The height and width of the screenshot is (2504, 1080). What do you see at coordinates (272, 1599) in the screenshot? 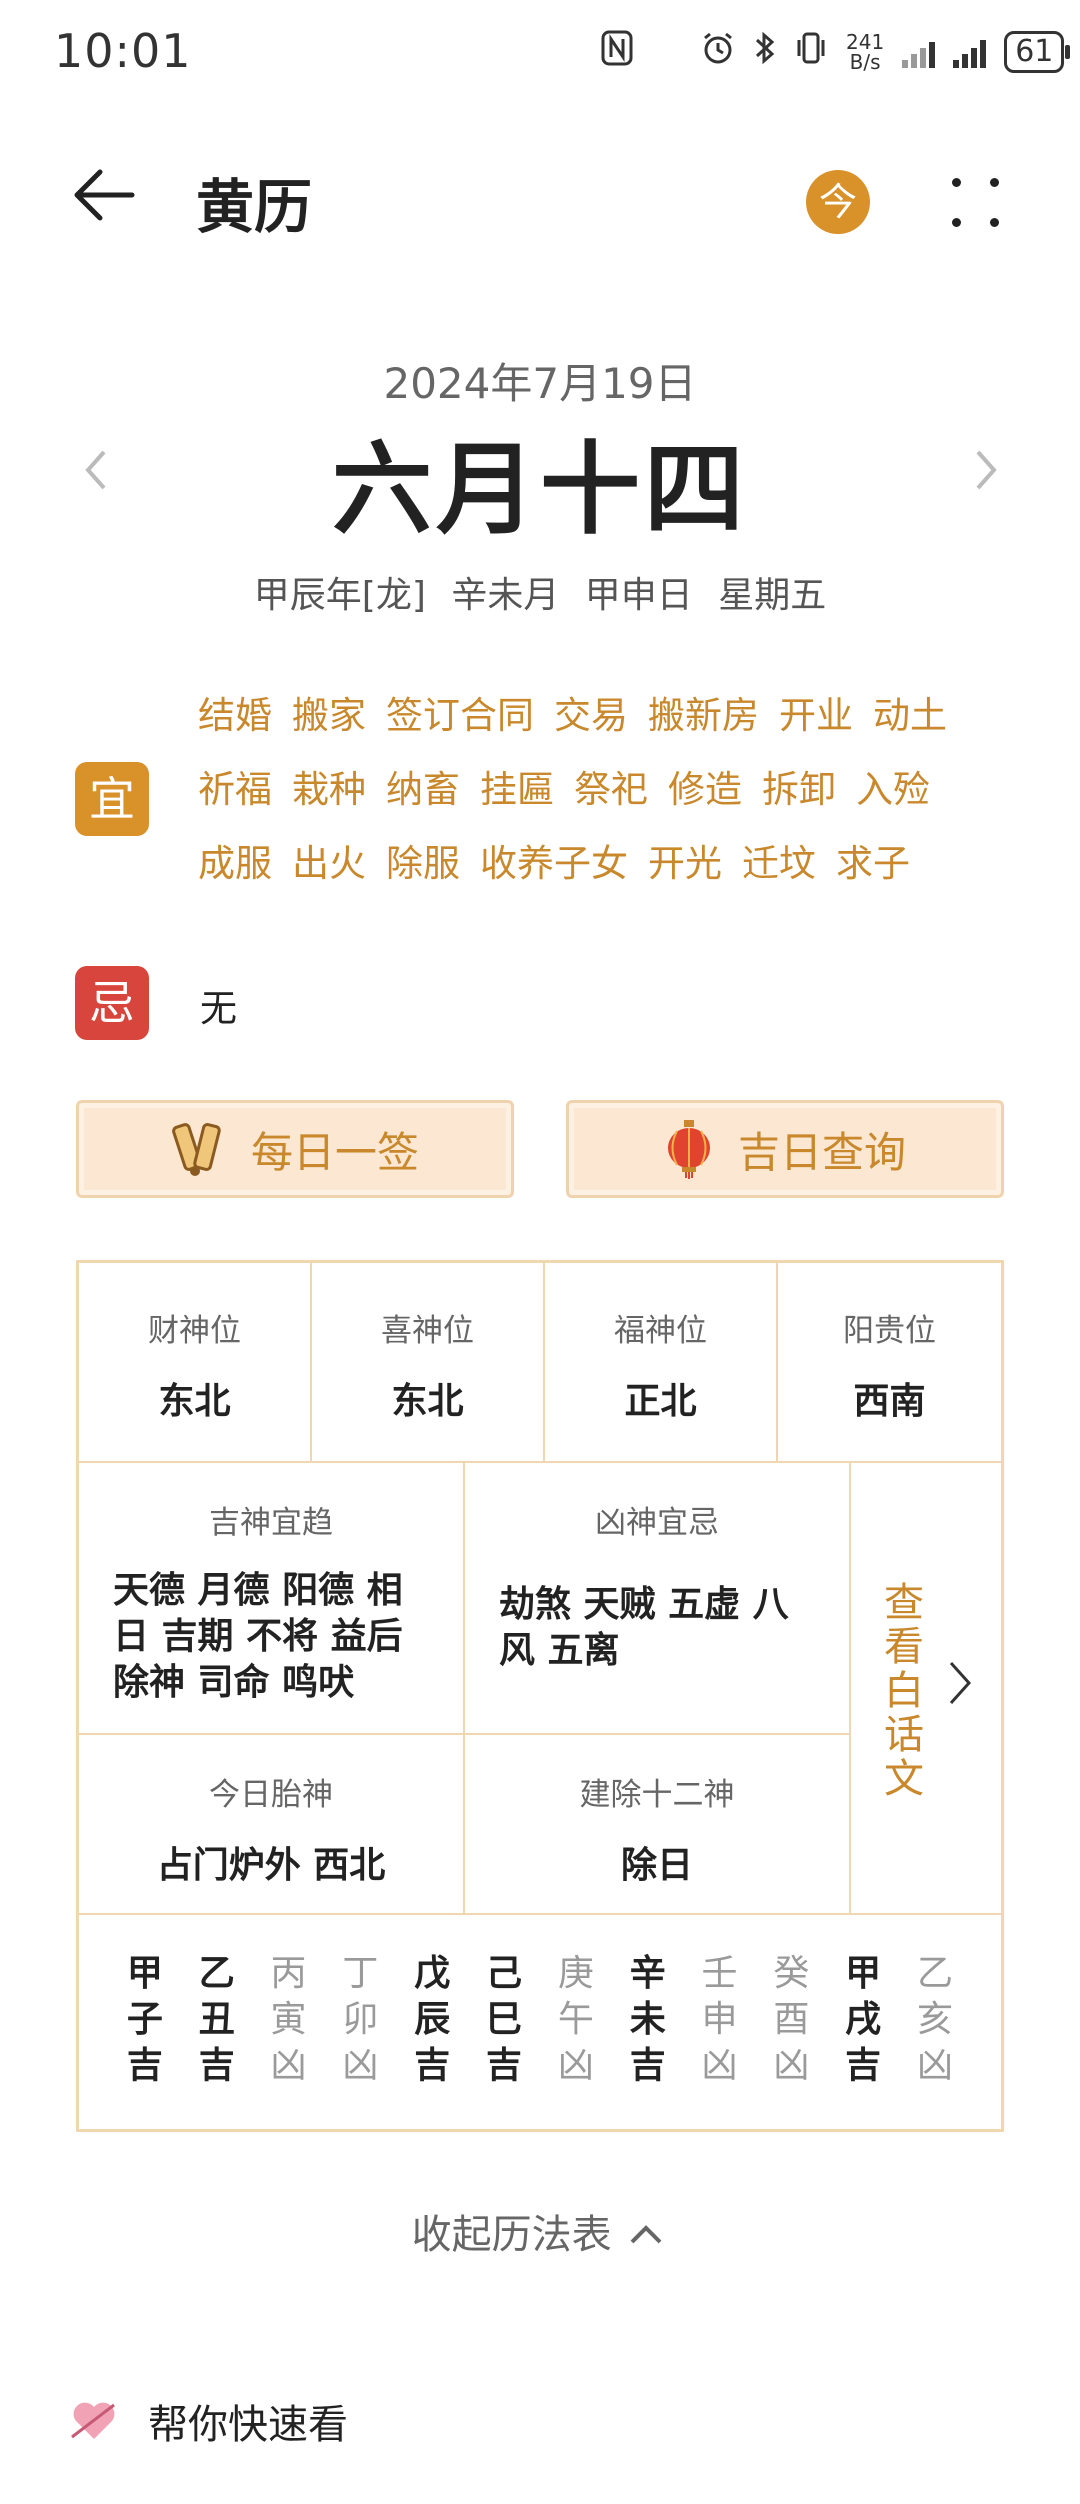
I see `good-spirits-cell: 吉神宜趋 天德 月德 阳德 相日 吉期 不将 益后除神 司命 鸣吠` at bounding box center [272, 1599].